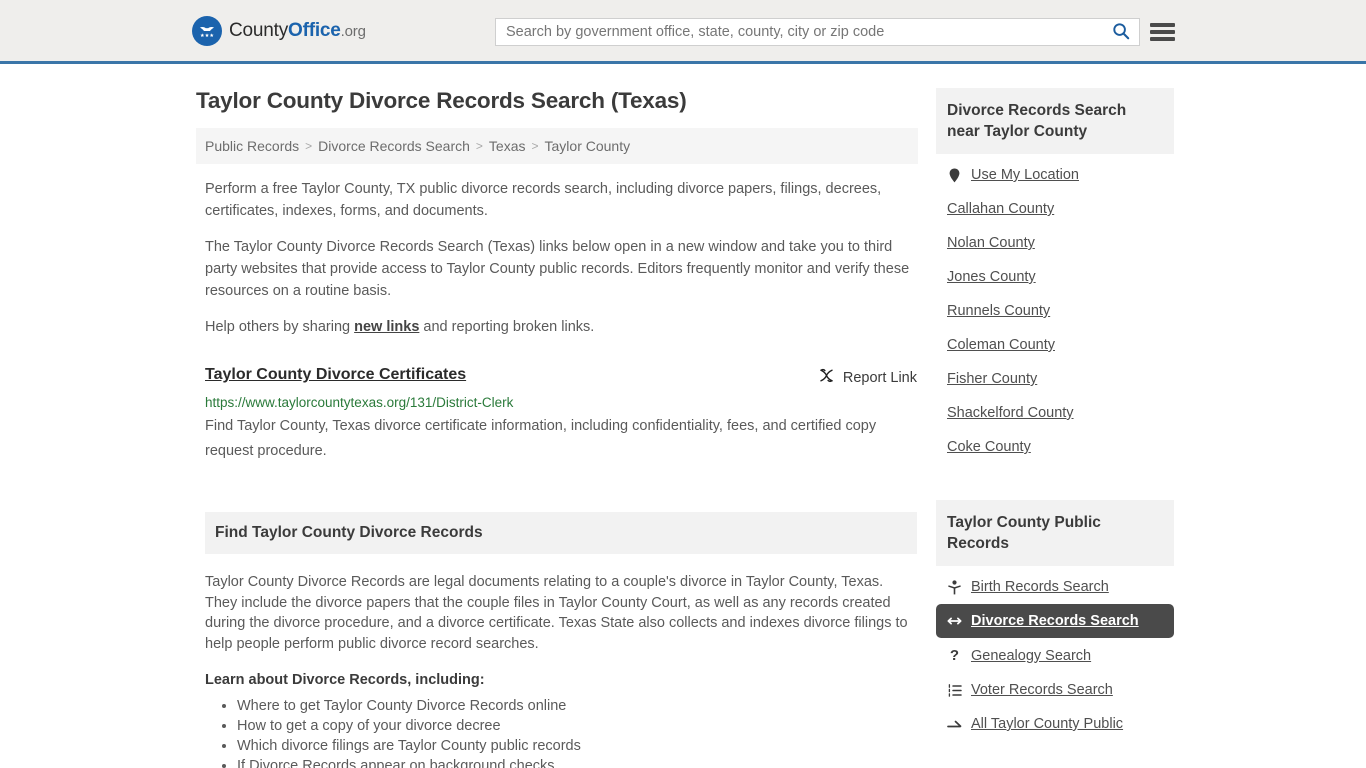 The image size is (1366, 768). Describe the element at coordinates (1055, 447) in the screenshot. I see `sidebar-item-coke-county: Coke County` at that location.